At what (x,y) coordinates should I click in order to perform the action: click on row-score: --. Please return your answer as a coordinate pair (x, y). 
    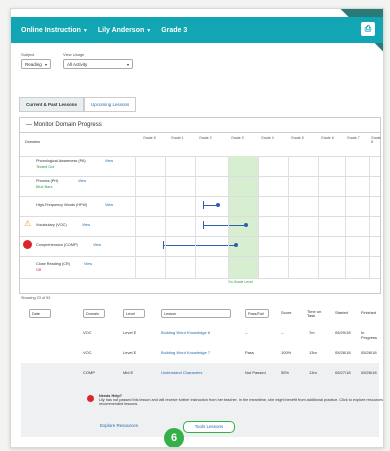
    Looking at the image, I should click on (282, 332).